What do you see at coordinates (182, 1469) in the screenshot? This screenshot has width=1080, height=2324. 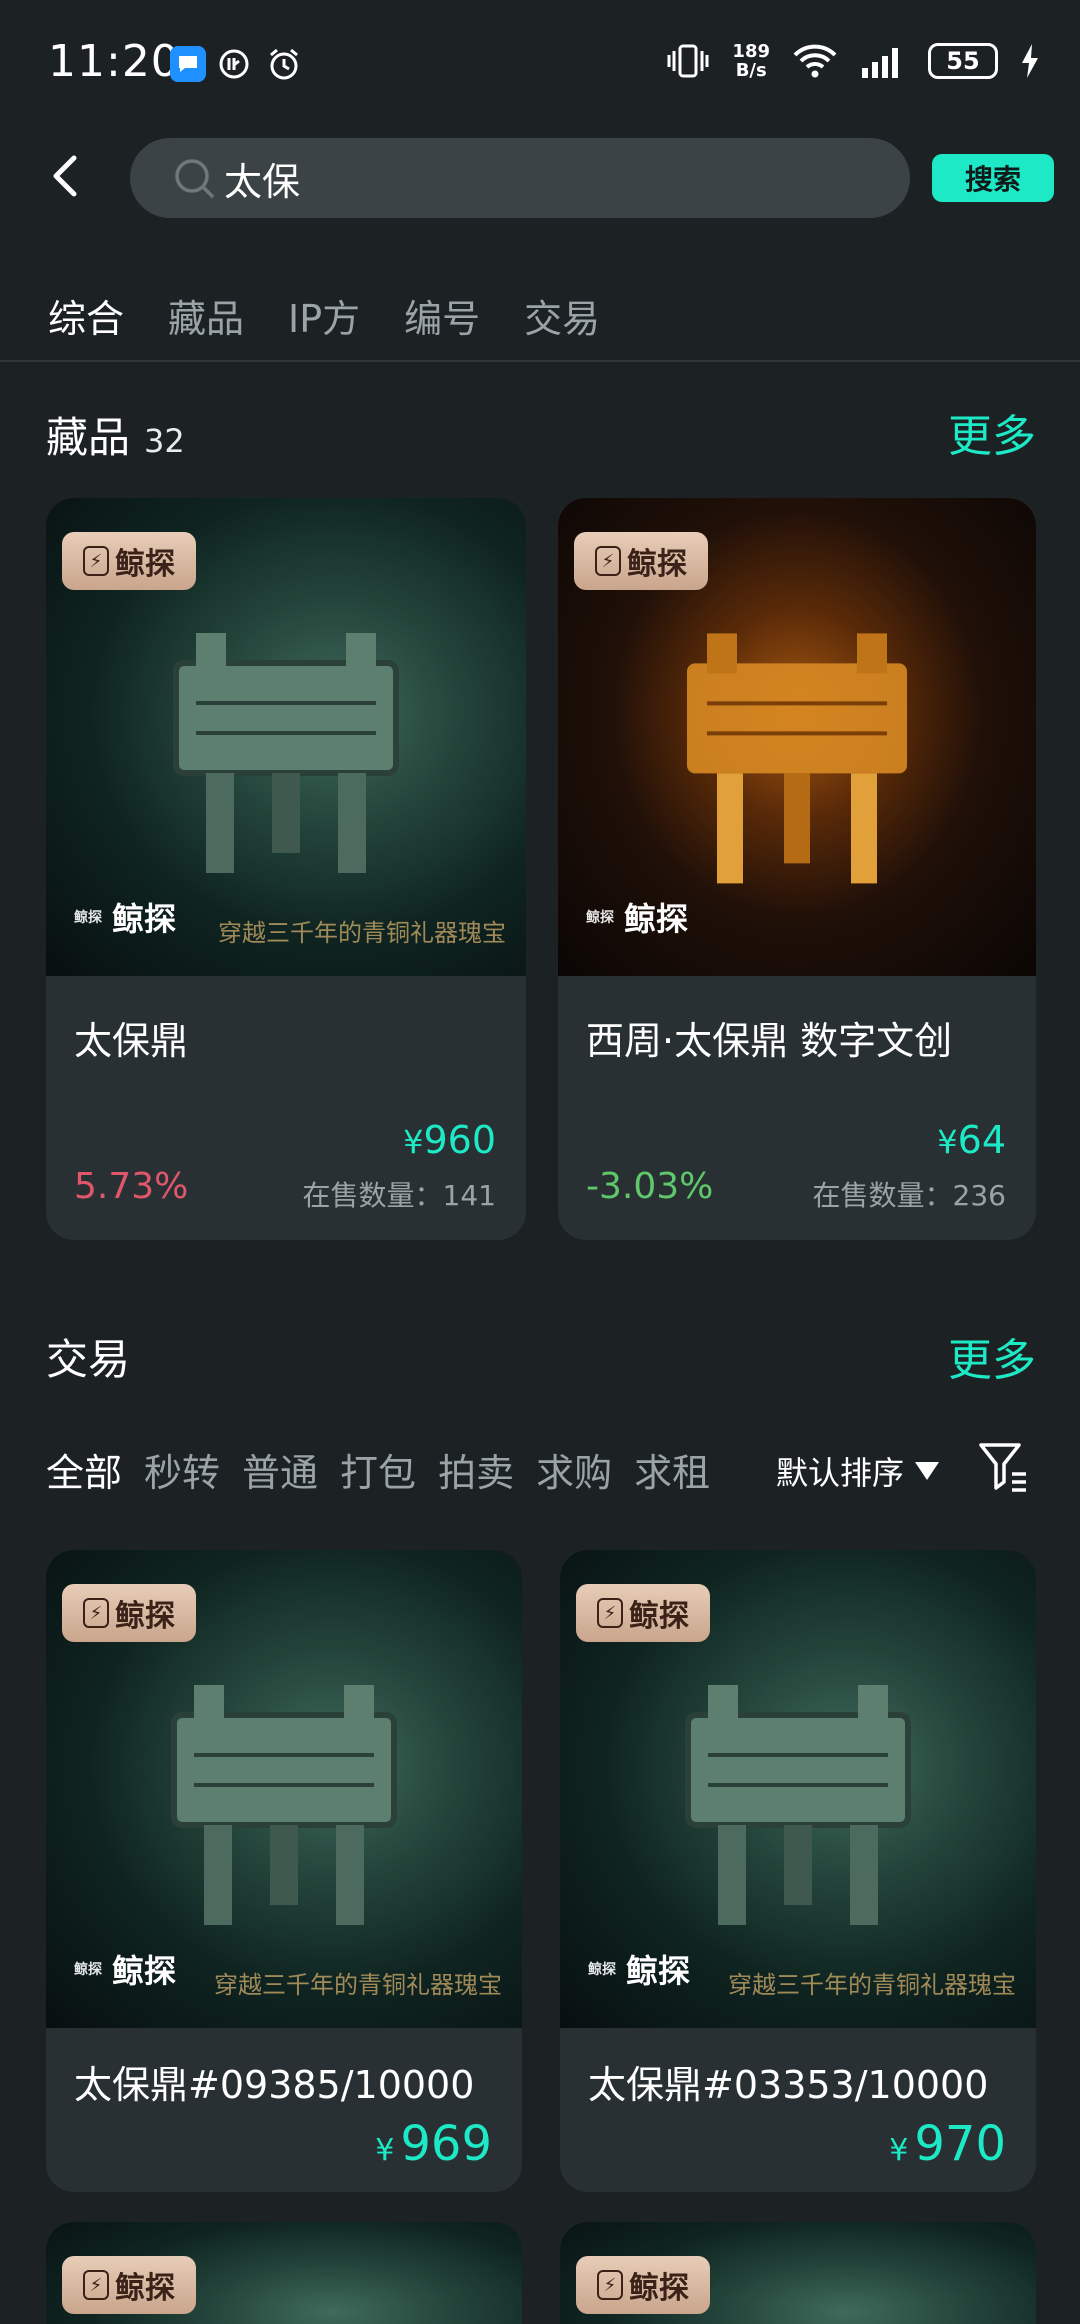 I see `filter-instant-transfer: 秒转` at bounding box center [182, 1469].